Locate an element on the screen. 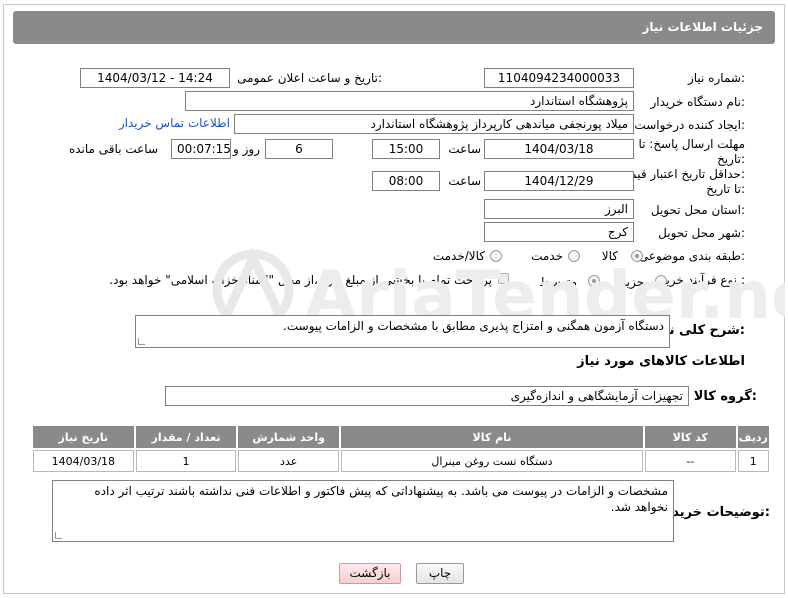 This screenshot has height=598, width=788. remaining-time-label: ساعت باقی مانده is located at coordinates (113, 149).